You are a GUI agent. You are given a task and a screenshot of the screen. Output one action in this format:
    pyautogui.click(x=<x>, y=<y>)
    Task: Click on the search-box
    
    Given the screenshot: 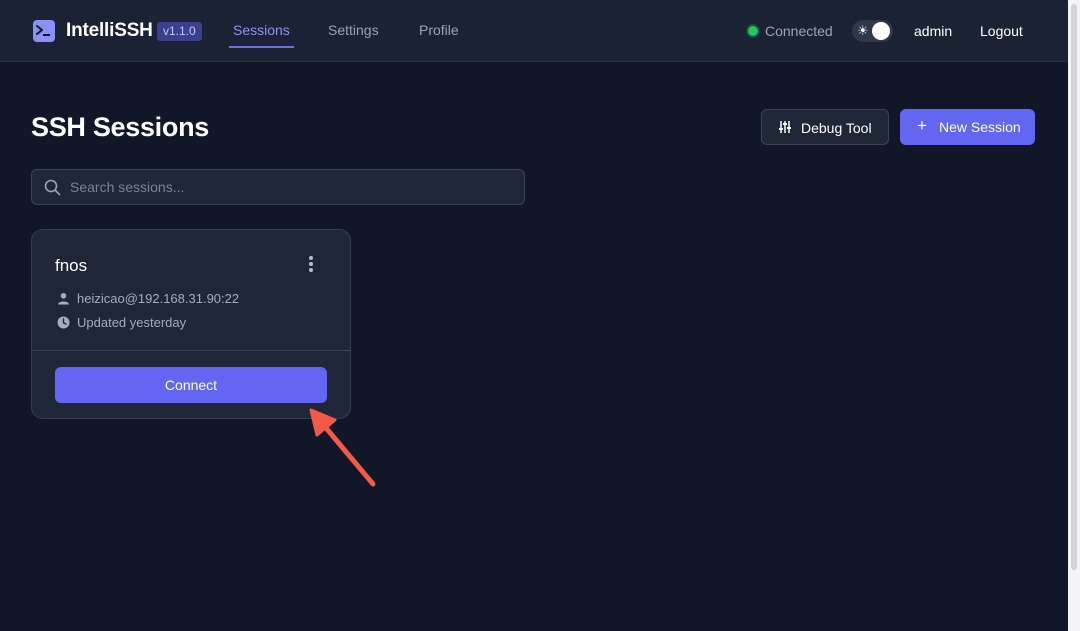 What is the action you would take?
    pyautogui.click(x=278, y=187)
    